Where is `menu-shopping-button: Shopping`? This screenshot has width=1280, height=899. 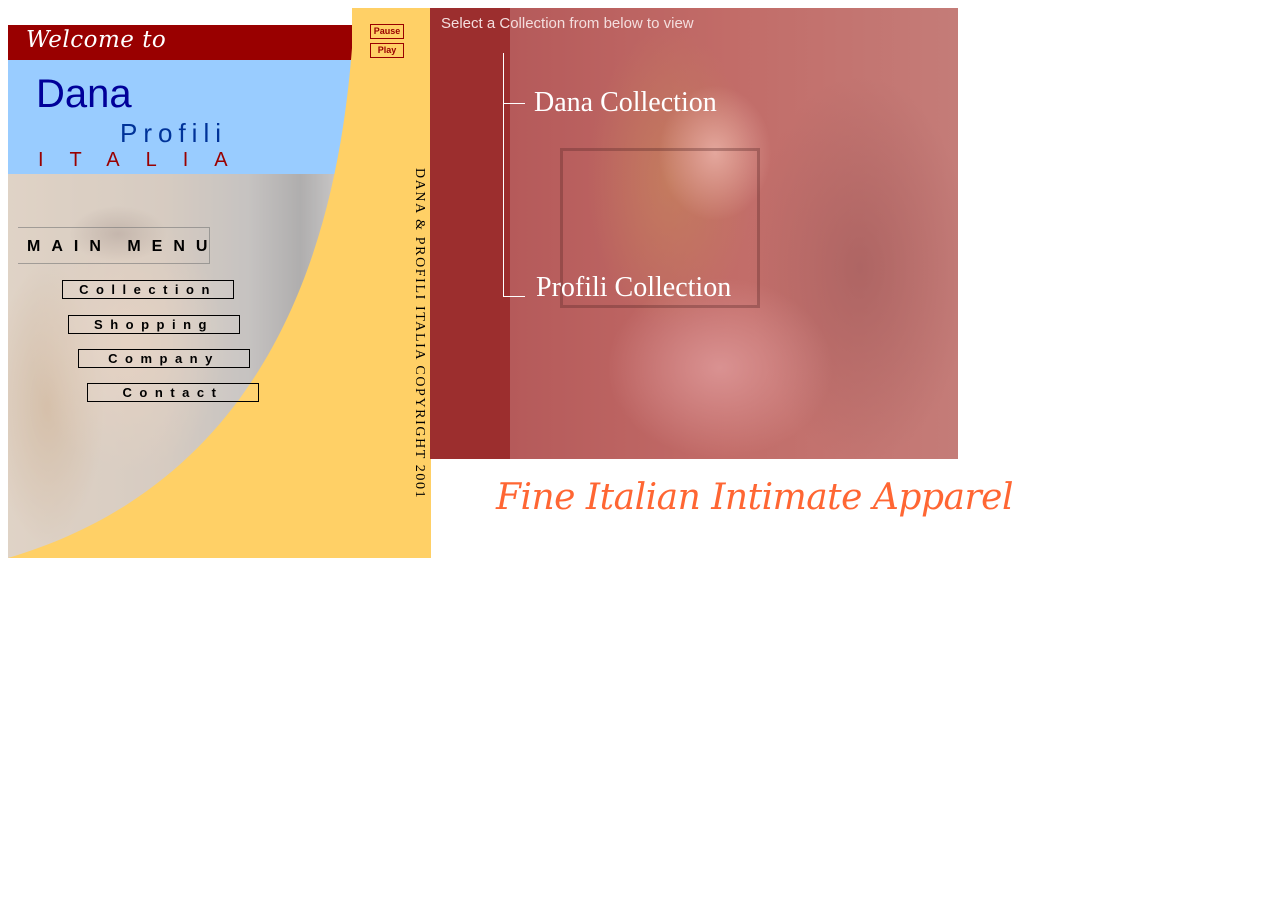 menu-shopping-button: Shopping is located at coordinates (154, 324).